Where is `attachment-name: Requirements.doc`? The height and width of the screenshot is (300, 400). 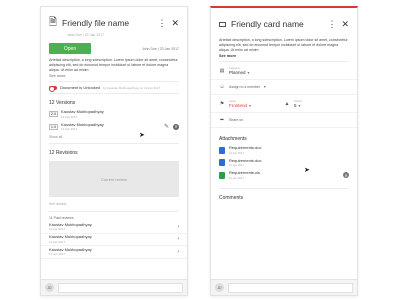 attachment-name: Requirements.doc is located at coordinates (245, 147).